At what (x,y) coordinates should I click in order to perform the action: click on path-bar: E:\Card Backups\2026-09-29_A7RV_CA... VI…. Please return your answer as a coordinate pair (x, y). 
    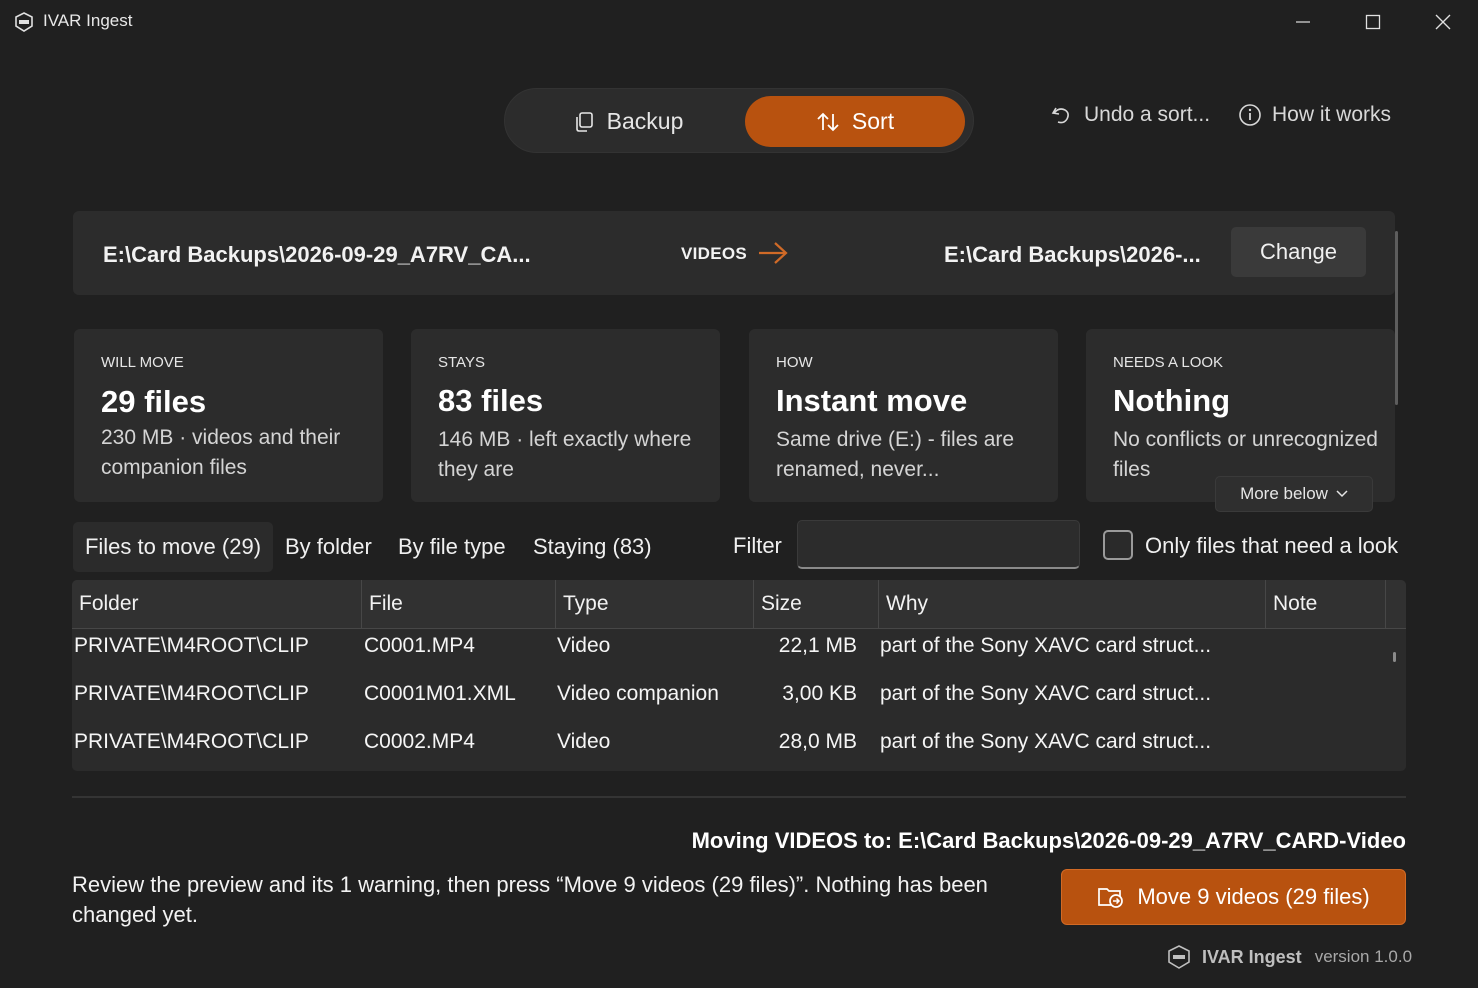
    Looking at the image, I should click on (734, 253).